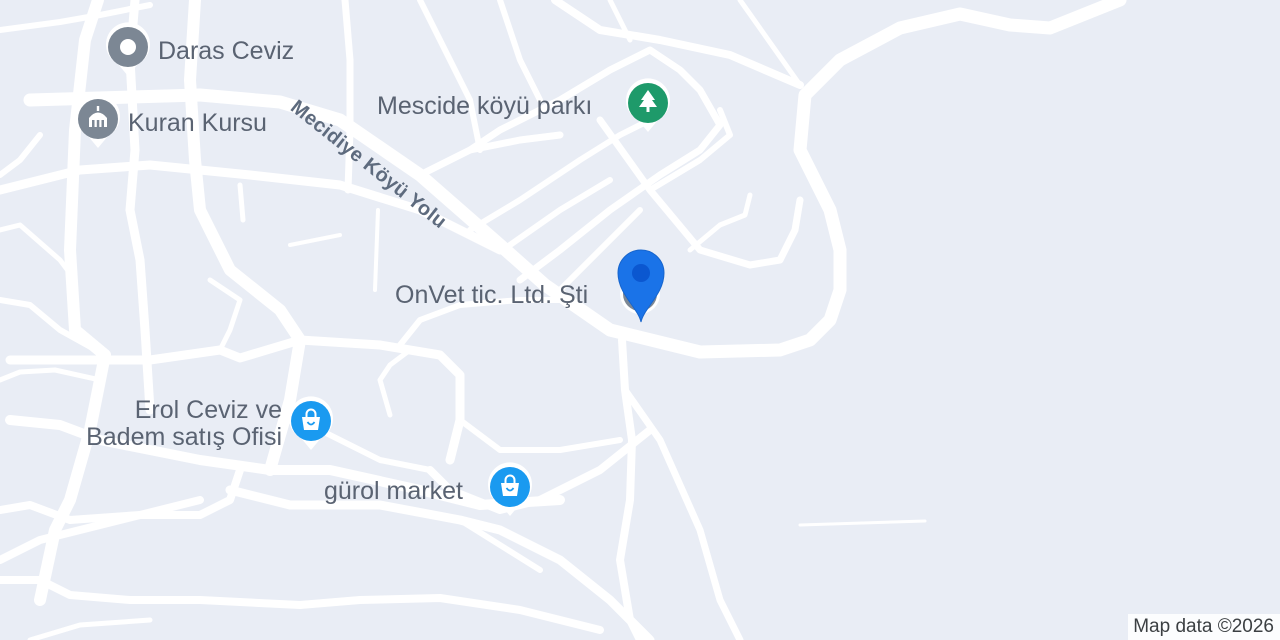  What do you see at coordinates (184, 437) in the screenshot?
I see `poi-label-erol-line-2: Badem satış Ofisi` at bounding box center [184, 437].